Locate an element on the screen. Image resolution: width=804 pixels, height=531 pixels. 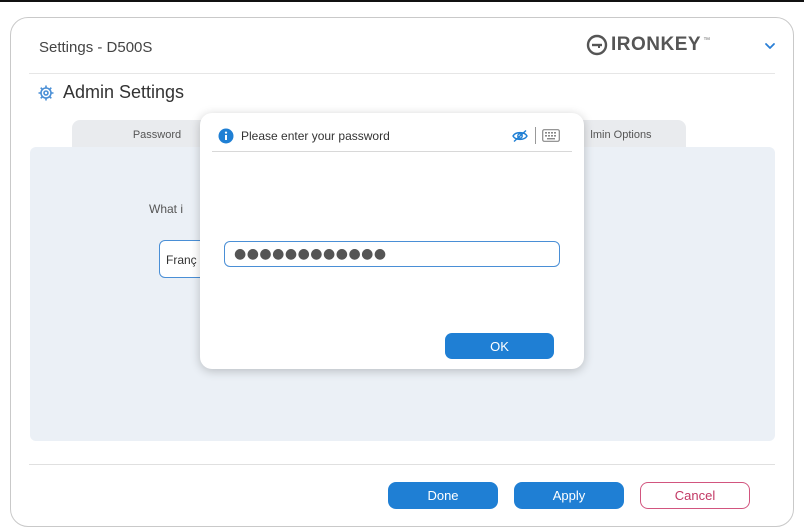
password-input is located at coordinates (392, 254).